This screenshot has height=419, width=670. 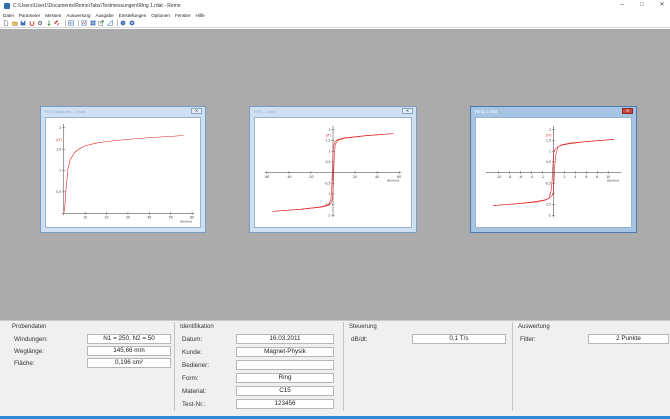 I want to click on menu-ausgabe: Ausgabe, so click(x=105, y=15).